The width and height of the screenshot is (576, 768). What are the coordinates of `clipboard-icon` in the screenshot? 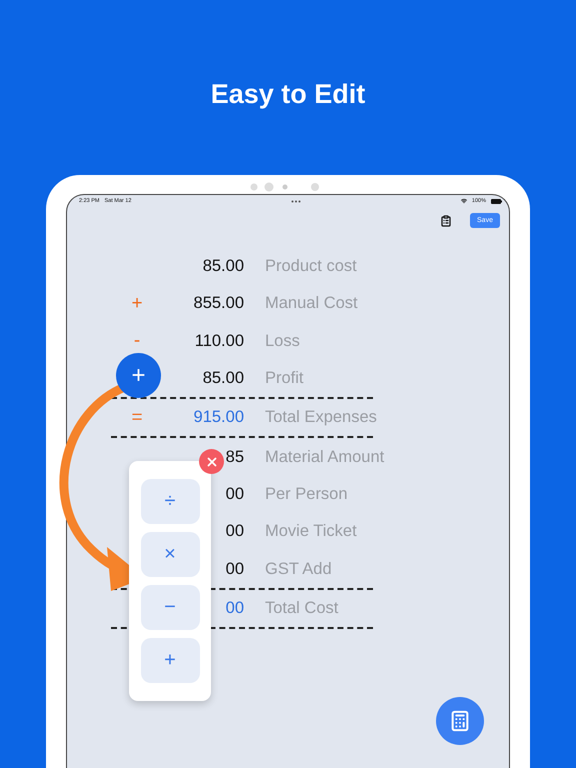 It's located at (446, 220).